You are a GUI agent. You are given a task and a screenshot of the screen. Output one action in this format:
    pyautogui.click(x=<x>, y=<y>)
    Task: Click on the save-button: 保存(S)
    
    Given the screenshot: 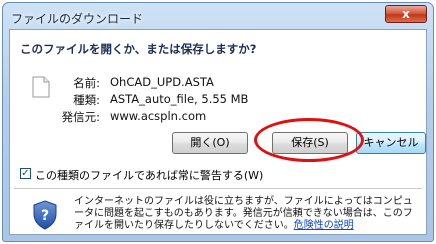 What is the action you would take?
    pyautogui.click(x=310, y=143)
    